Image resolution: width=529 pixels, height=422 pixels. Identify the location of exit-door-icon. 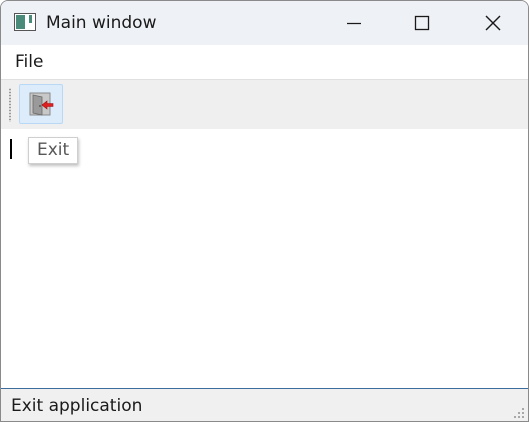
(41, 104).